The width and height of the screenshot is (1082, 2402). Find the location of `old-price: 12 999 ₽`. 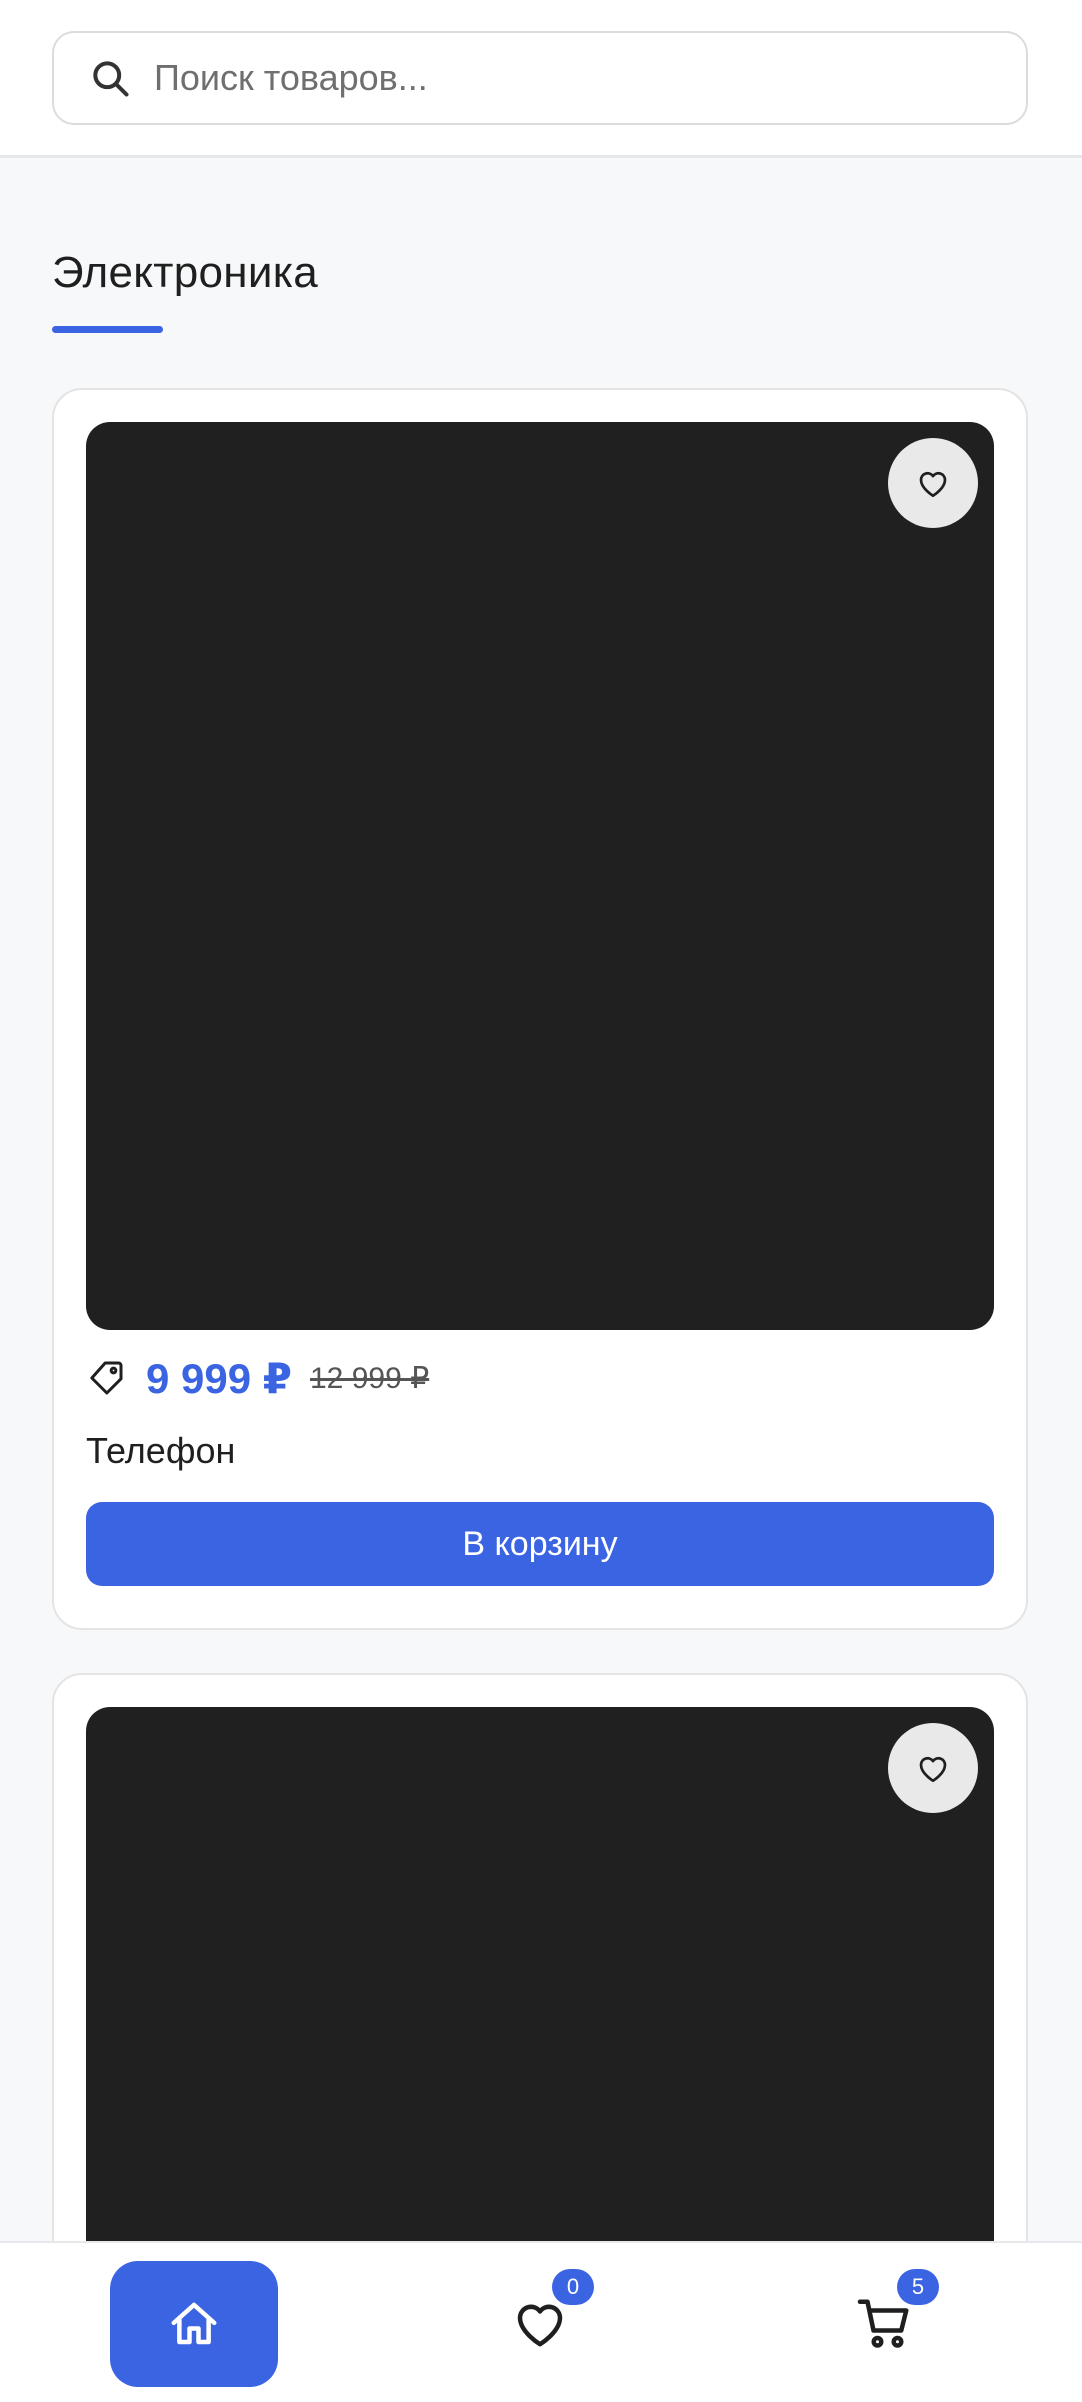

old-price: 12 999 ₽ is located at coordinates (370, 1378).